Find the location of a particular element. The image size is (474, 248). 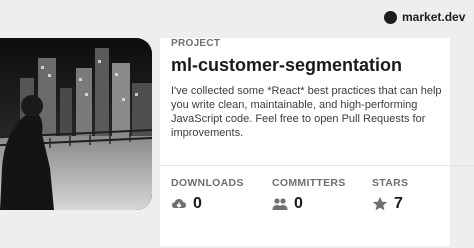

committers-label: COMMITTERS is located at coordinates (309, 183).